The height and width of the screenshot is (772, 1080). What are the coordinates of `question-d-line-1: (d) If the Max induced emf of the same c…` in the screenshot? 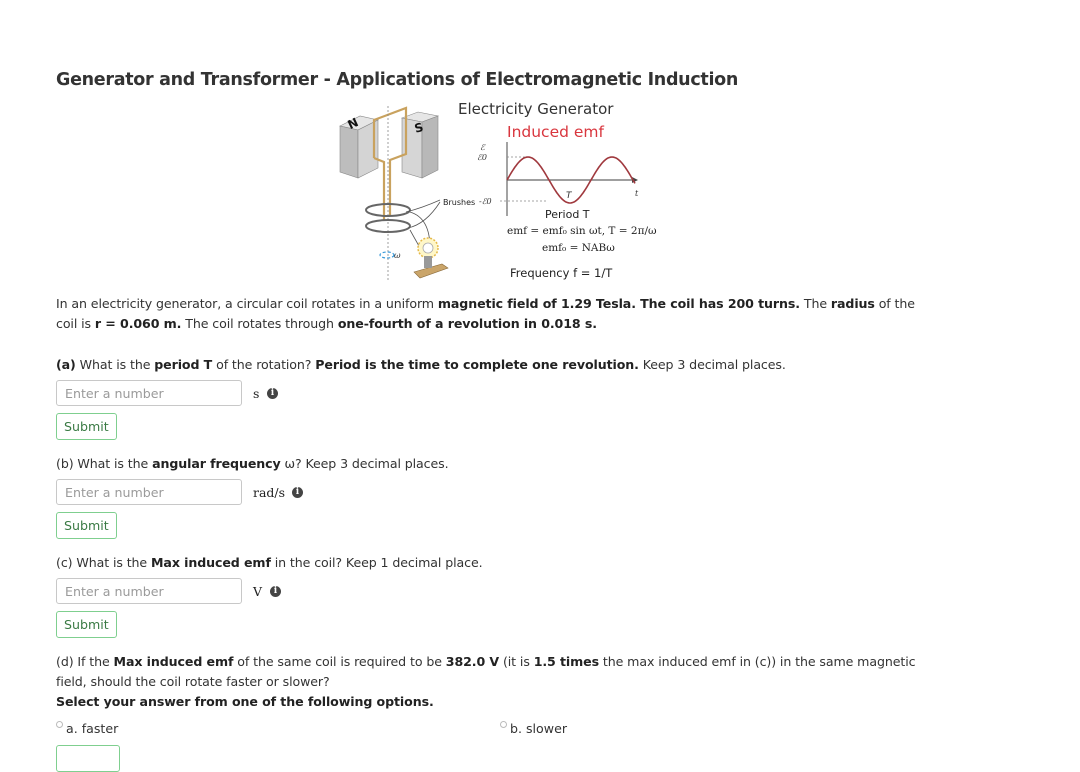 It's located at (486, 662).